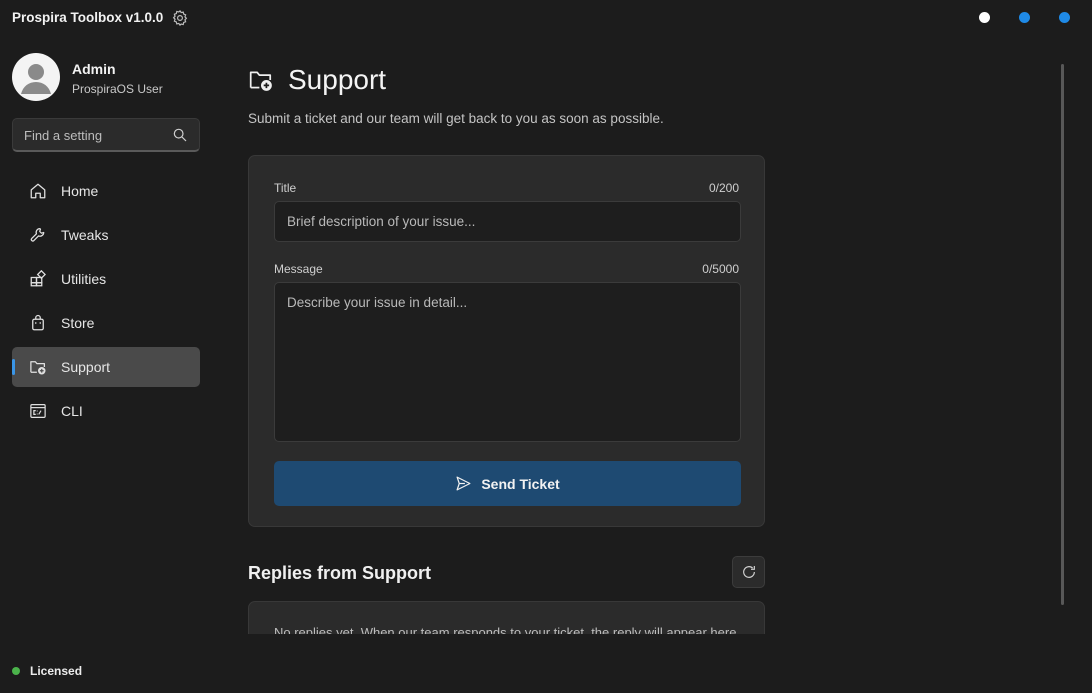 The width and height of the screenshot is (1092, 693). What do you see at coordinates (507, 362) in the screenshot?
I see `message-input` at bounding box center [507, 362].